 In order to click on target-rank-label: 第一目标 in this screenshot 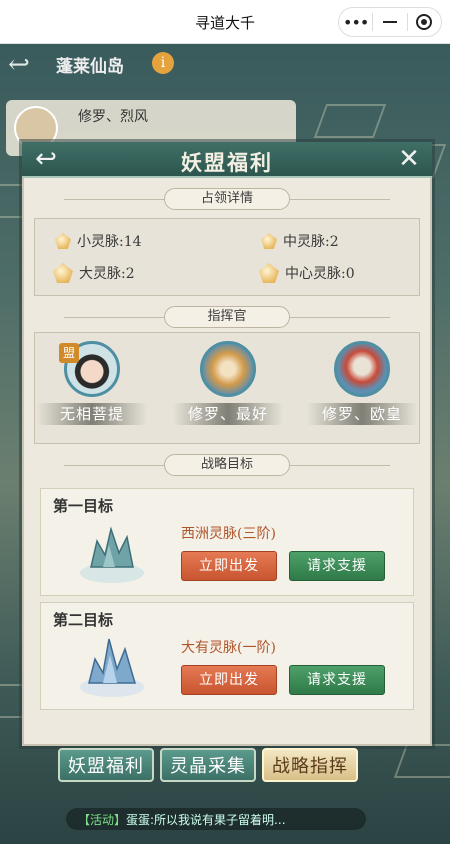, I will do `click(83, 506)`.